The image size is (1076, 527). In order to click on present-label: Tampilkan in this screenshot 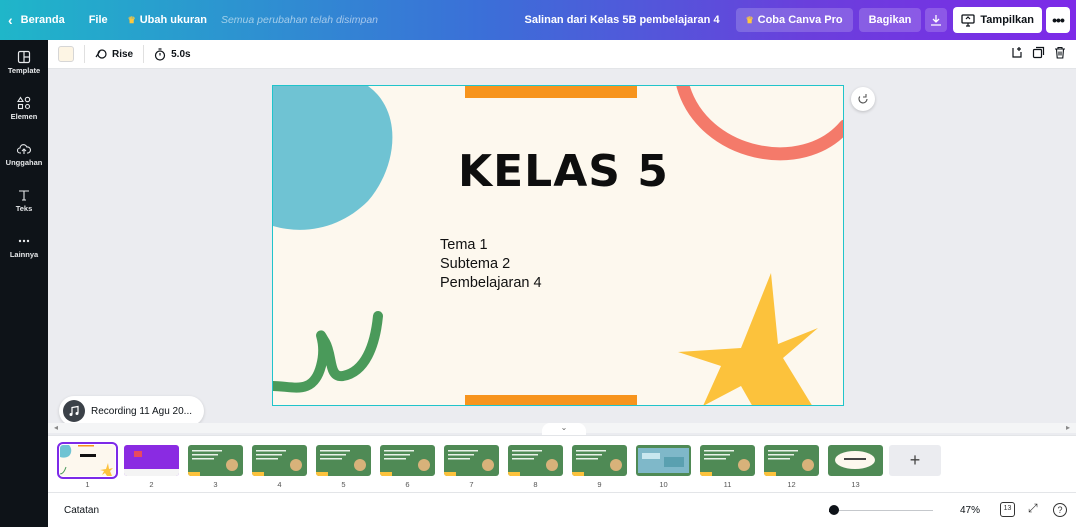, I will do `click(1007, 20)`.